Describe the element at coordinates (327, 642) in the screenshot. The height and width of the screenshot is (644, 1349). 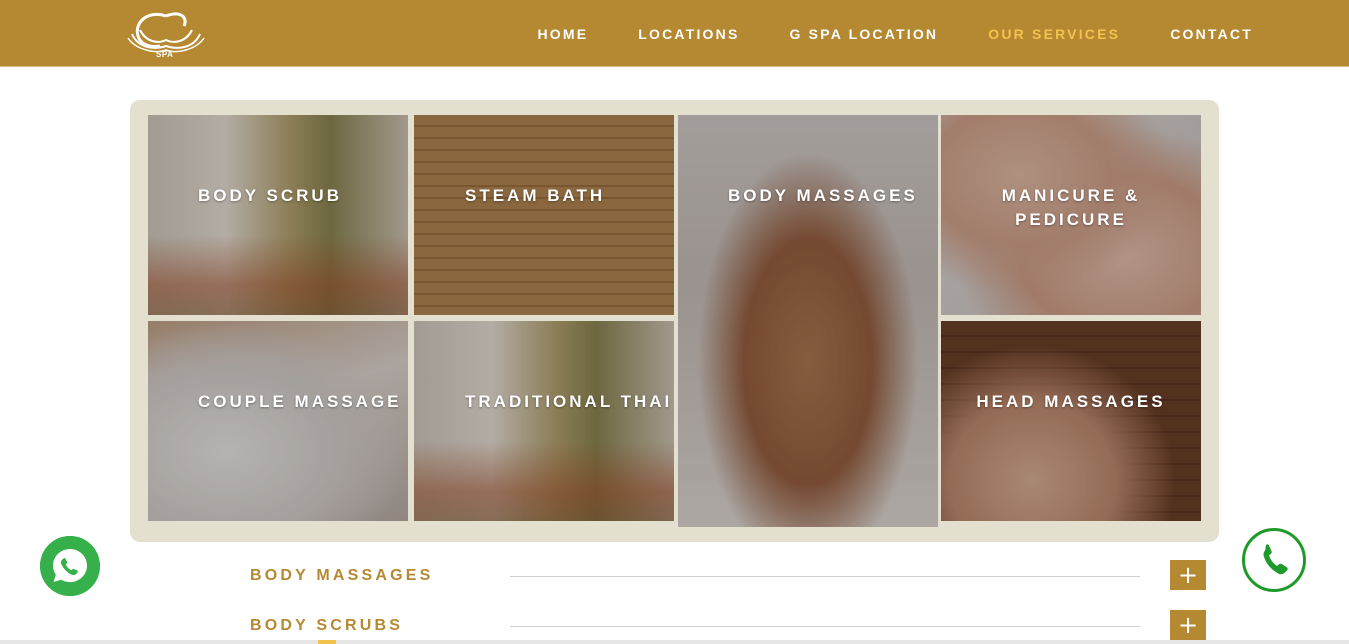
I see `bottom-accent` at that location.